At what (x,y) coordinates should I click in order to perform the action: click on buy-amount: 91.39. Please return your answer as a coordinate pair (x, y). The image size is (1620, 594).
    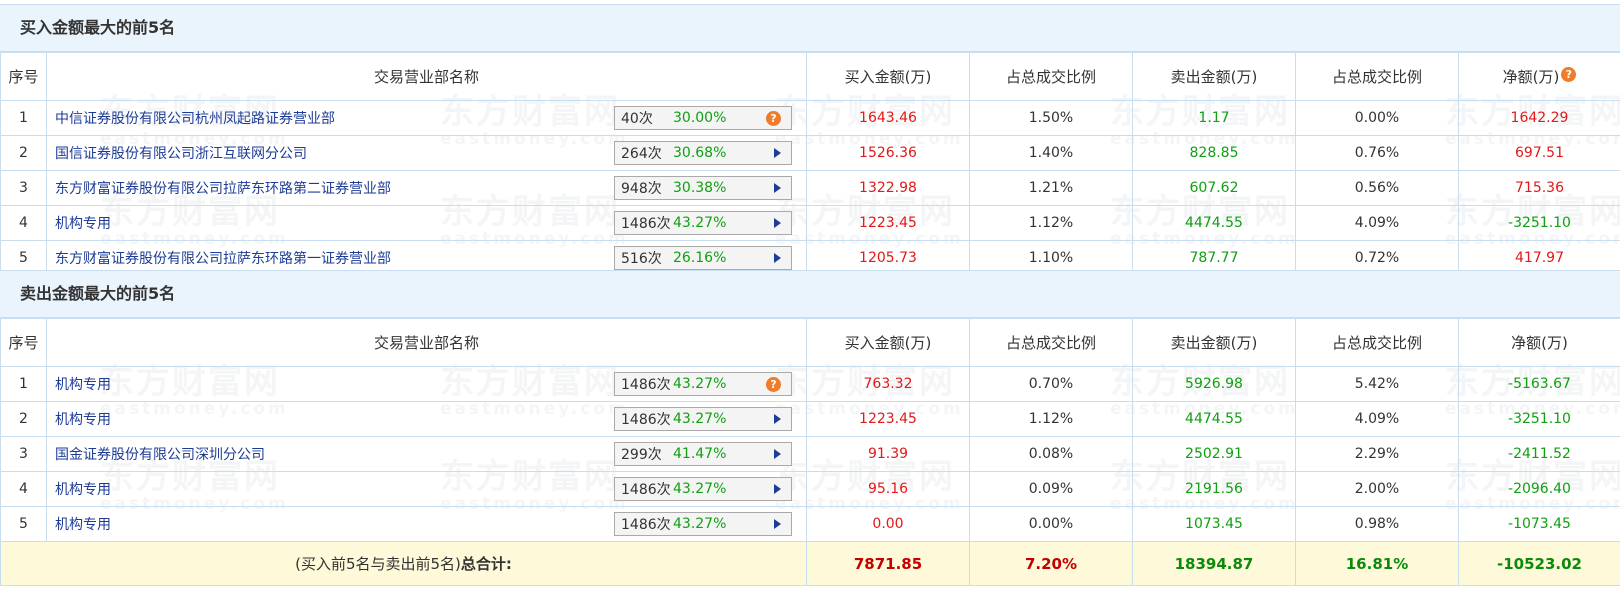
    Looking at the image, I should click on (888, 454).